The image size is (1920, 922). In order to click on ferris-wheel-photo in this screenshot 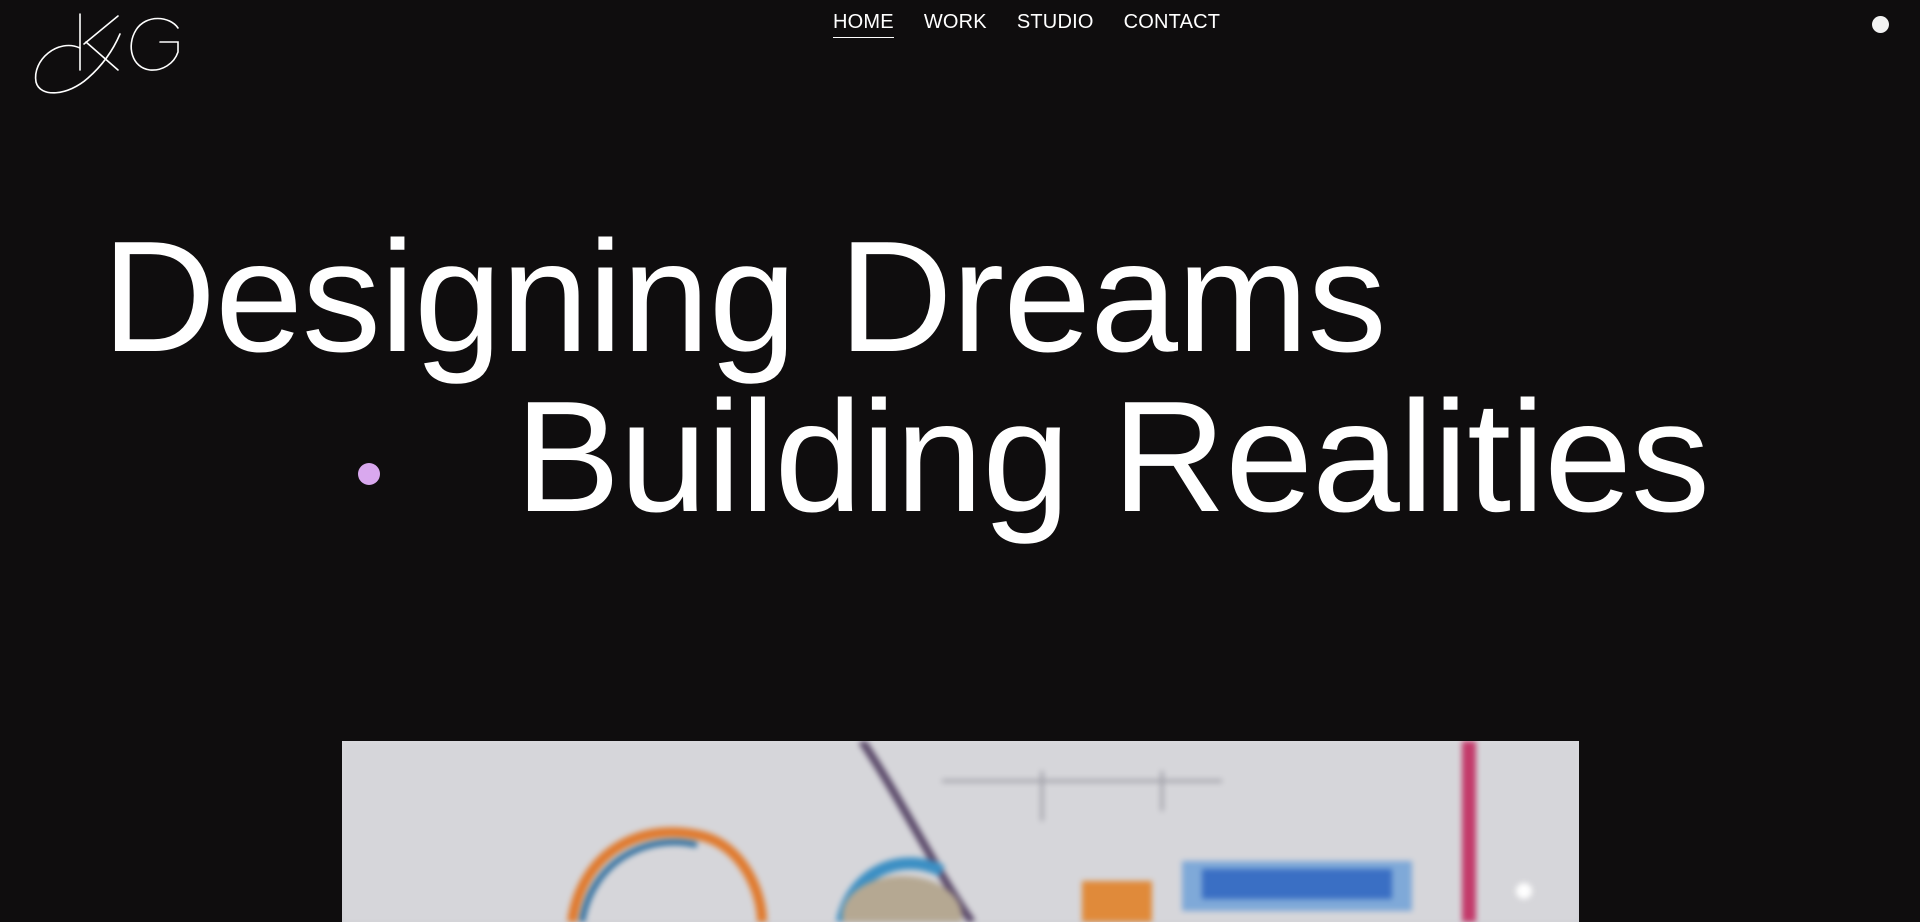, I will do `click(960, 831)`.